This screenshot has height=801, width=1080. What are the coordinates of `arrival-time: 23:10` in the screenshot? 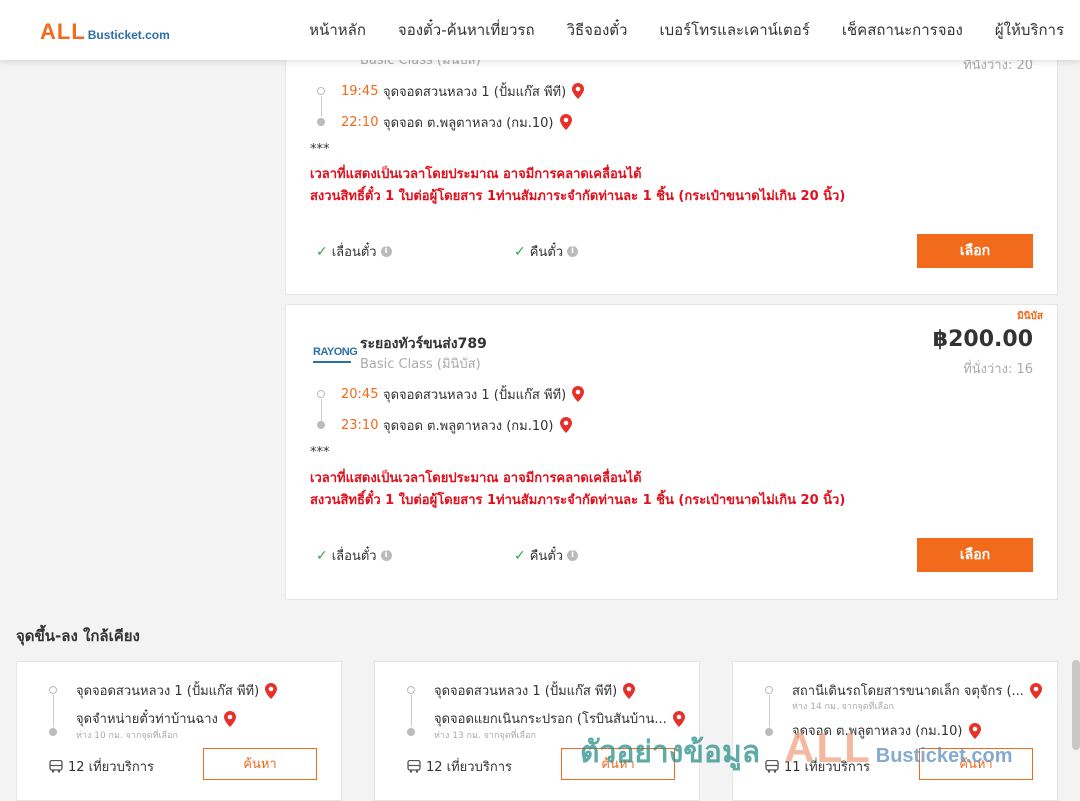 It's located at (360, 425).